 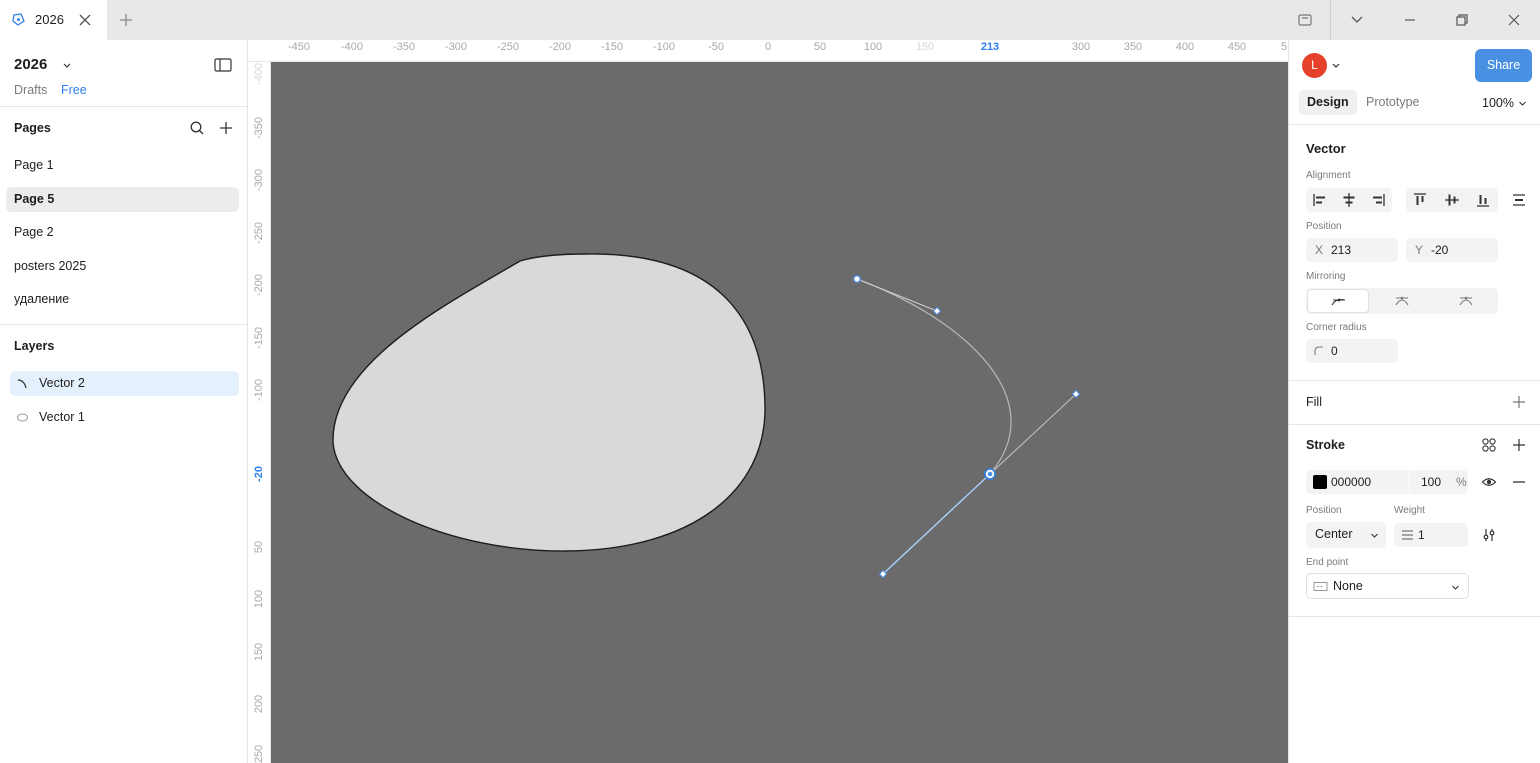 What do you see at coordinates (197, 128) in the screenshot?
I see `search-icon` at bounding box center [197, 128].